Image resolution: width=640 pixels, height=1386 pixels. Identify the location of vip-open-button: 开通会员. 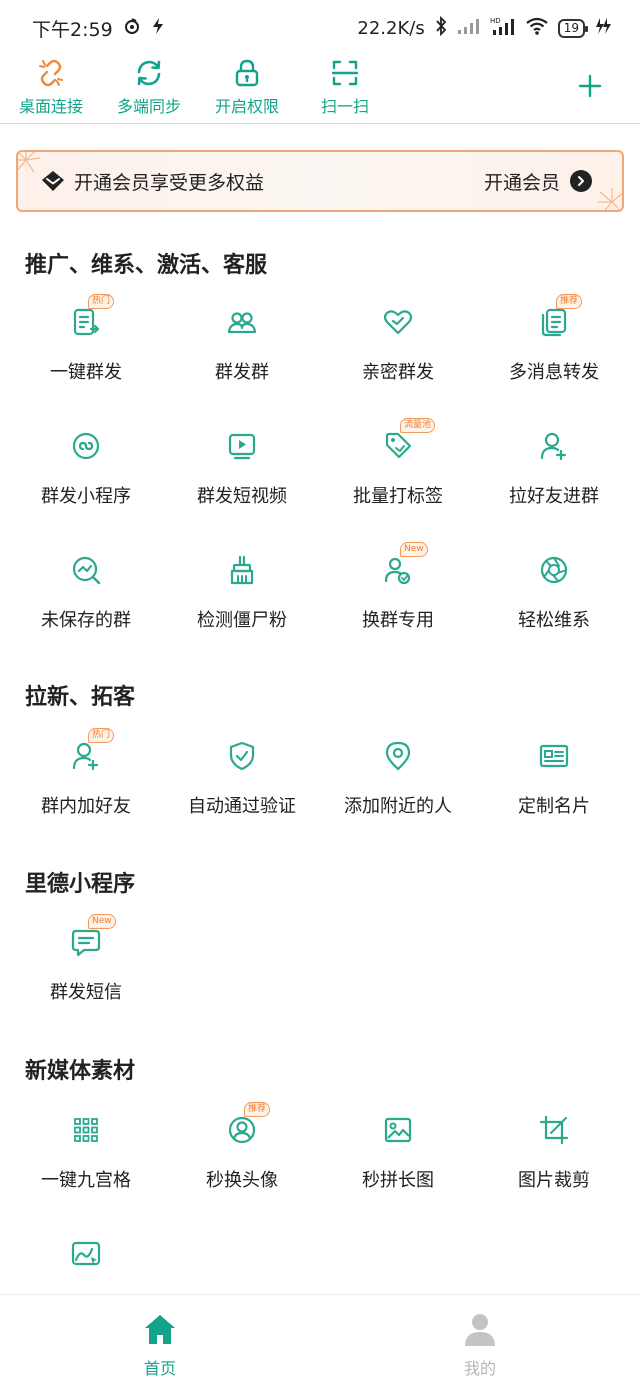
(538, 181).